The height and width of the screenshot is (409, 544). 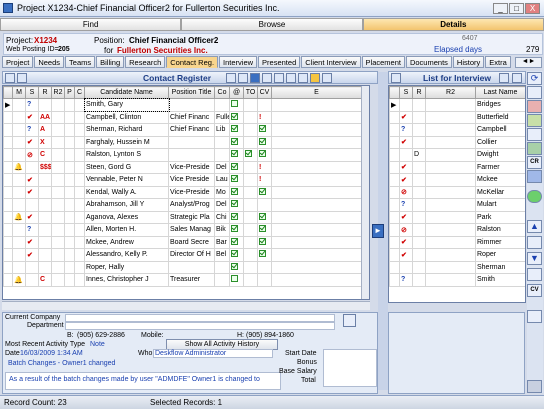 What do you see at coordinates (126, 192) in the screenshot?
I see `candidate-name: Kendal, Wally A.` at bounding box center [126, 192].